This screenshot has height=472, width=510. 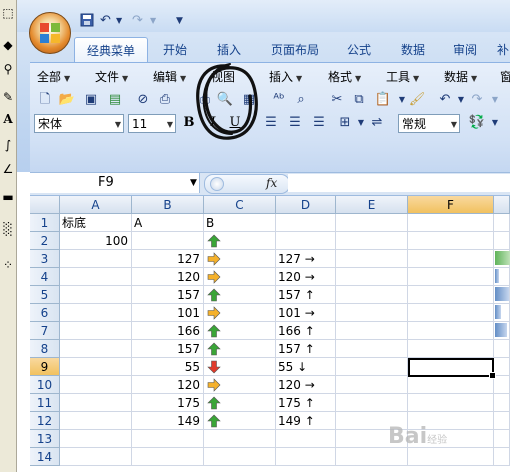 What do you see at coordinates (45, 100) in the screenshot?
I see `new-document-icon: 🗋` at bounding box center [45, 100].